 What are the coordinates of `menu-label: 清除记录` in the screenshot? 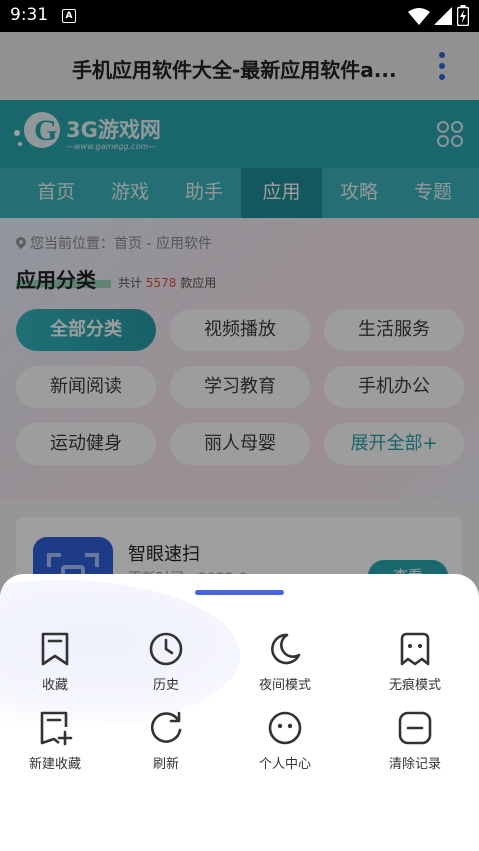 It's located at (414, 764).